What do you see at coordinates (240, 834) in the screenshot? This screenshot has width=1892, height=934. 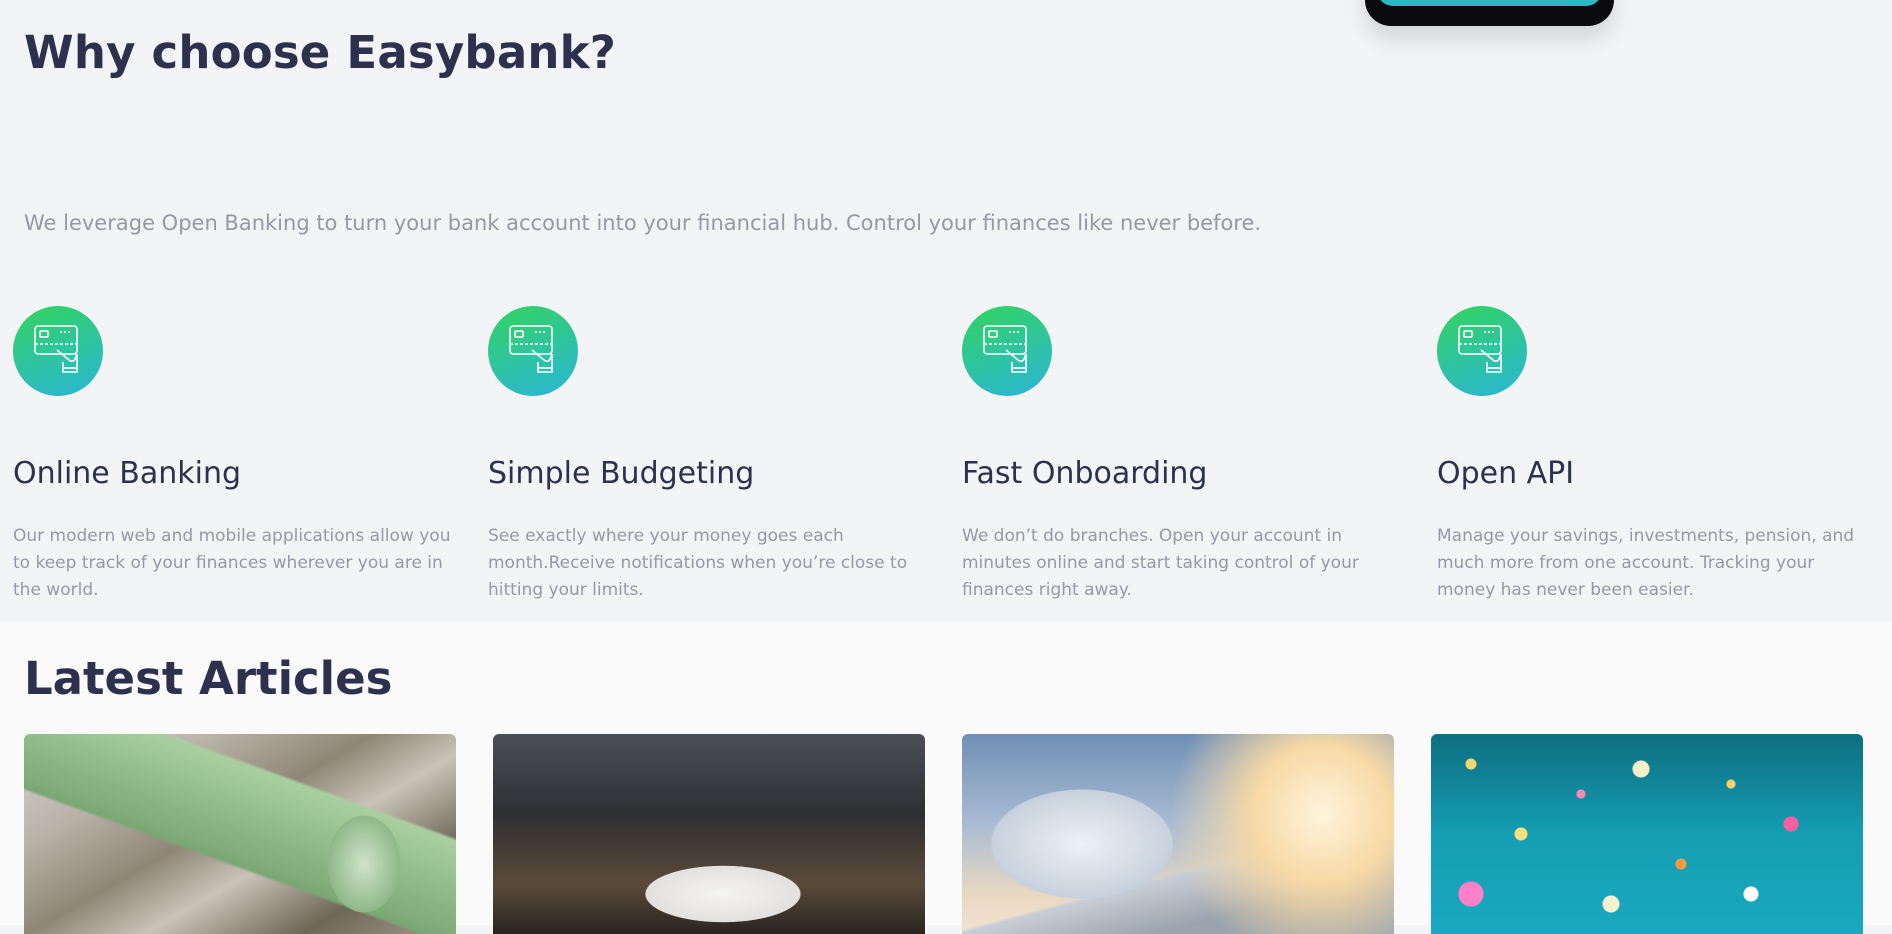 I see `article-image-money` at bounding box center [240, 834].